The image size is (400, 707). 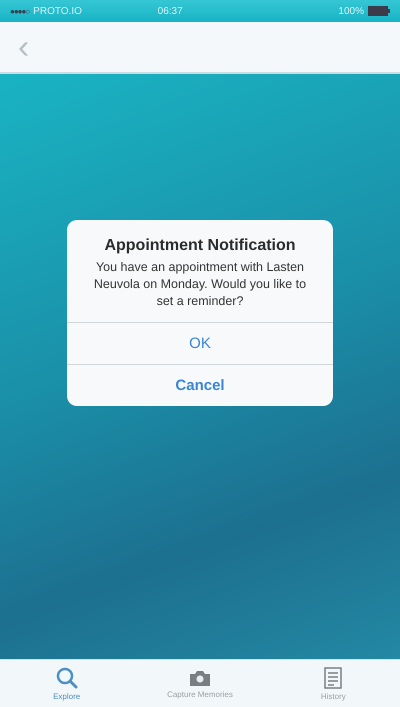 I want to click on dialog-title: Appointment Notification, so click(x=200, y=246).